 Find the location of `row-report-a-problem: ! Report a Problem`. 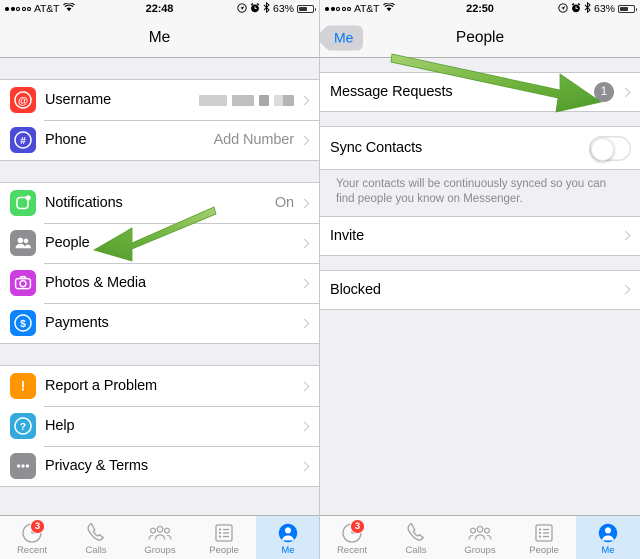

row-report-a-problem: ! Report a Problem is located at coordinates (159, 386).